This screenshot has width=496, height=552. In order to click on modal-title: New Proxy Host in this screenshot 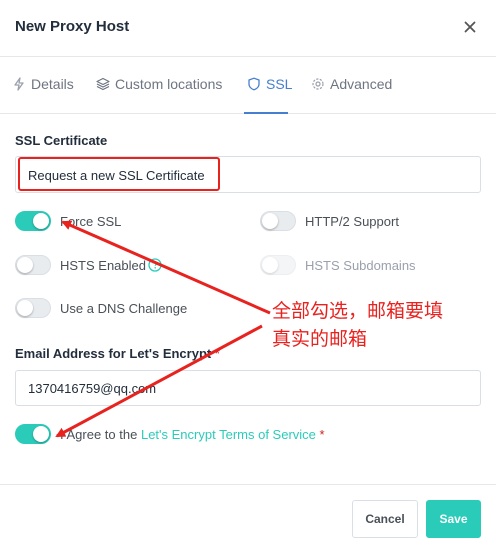, I will do `click(72, 26)`.